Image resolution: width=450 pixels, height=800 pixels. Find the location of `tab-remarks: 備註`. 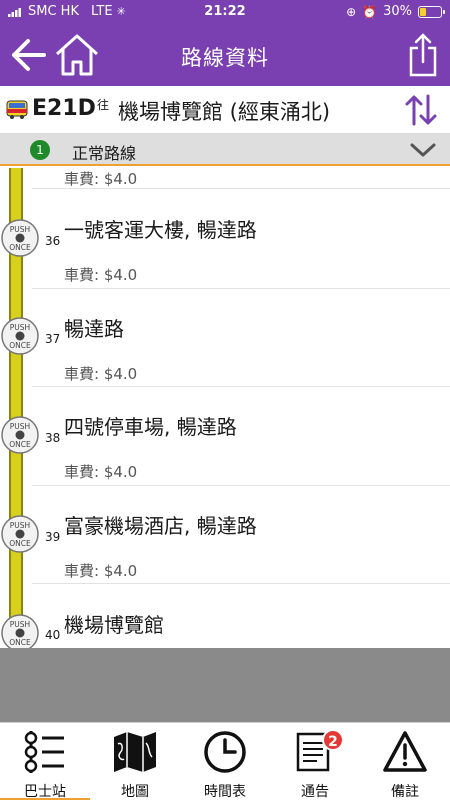

tab-remarks: 備註 is located at coordinates (405, 761).